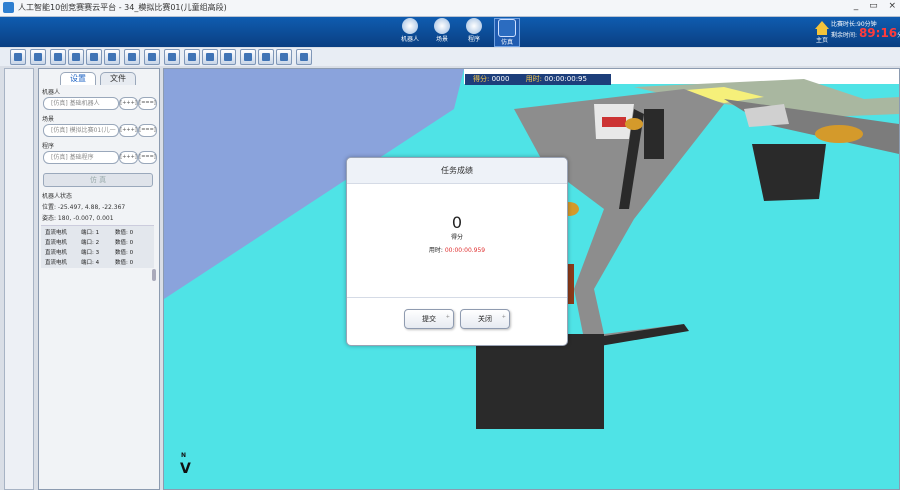 The width and height of the screenshot is (900, 490). Describe the element at coordinates (500, 79) in the screenshot. I see `score-value: 0000` at that location.